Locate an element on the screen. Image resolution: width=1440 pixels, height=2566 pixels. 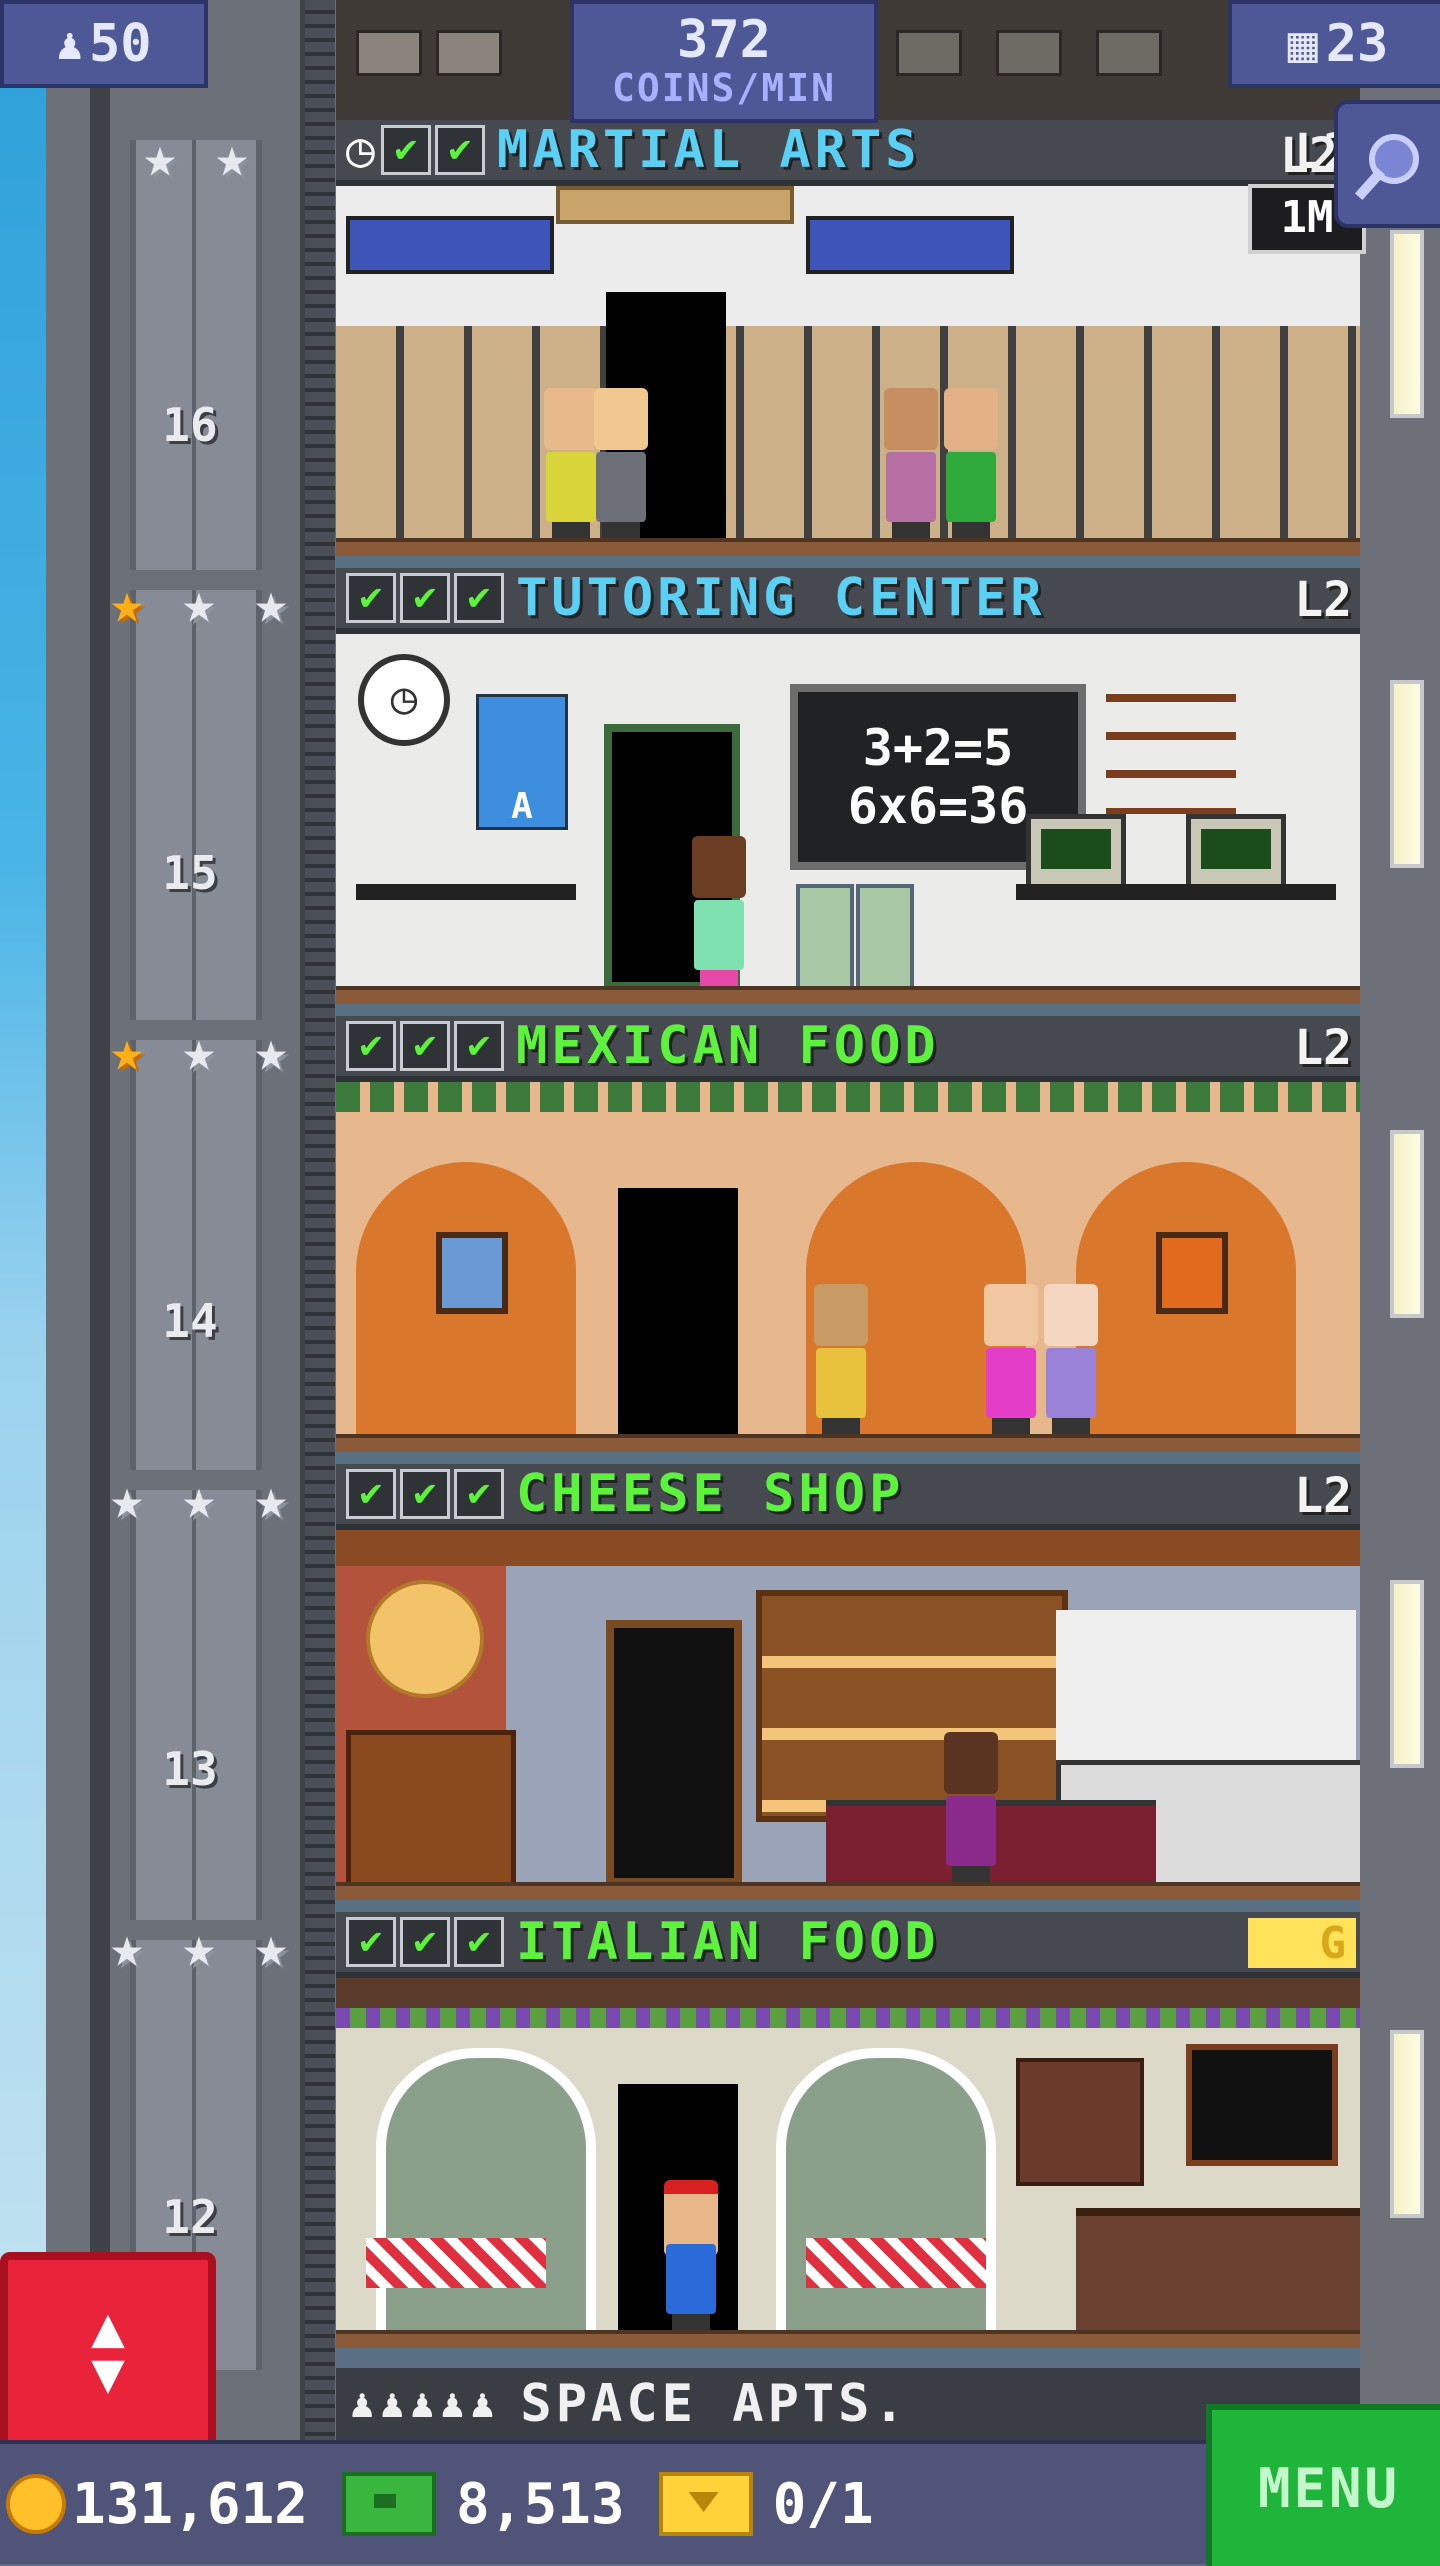
floor-interior: ◷ A 3+2=5 6x6=36 is located at coordinates (848, 819).